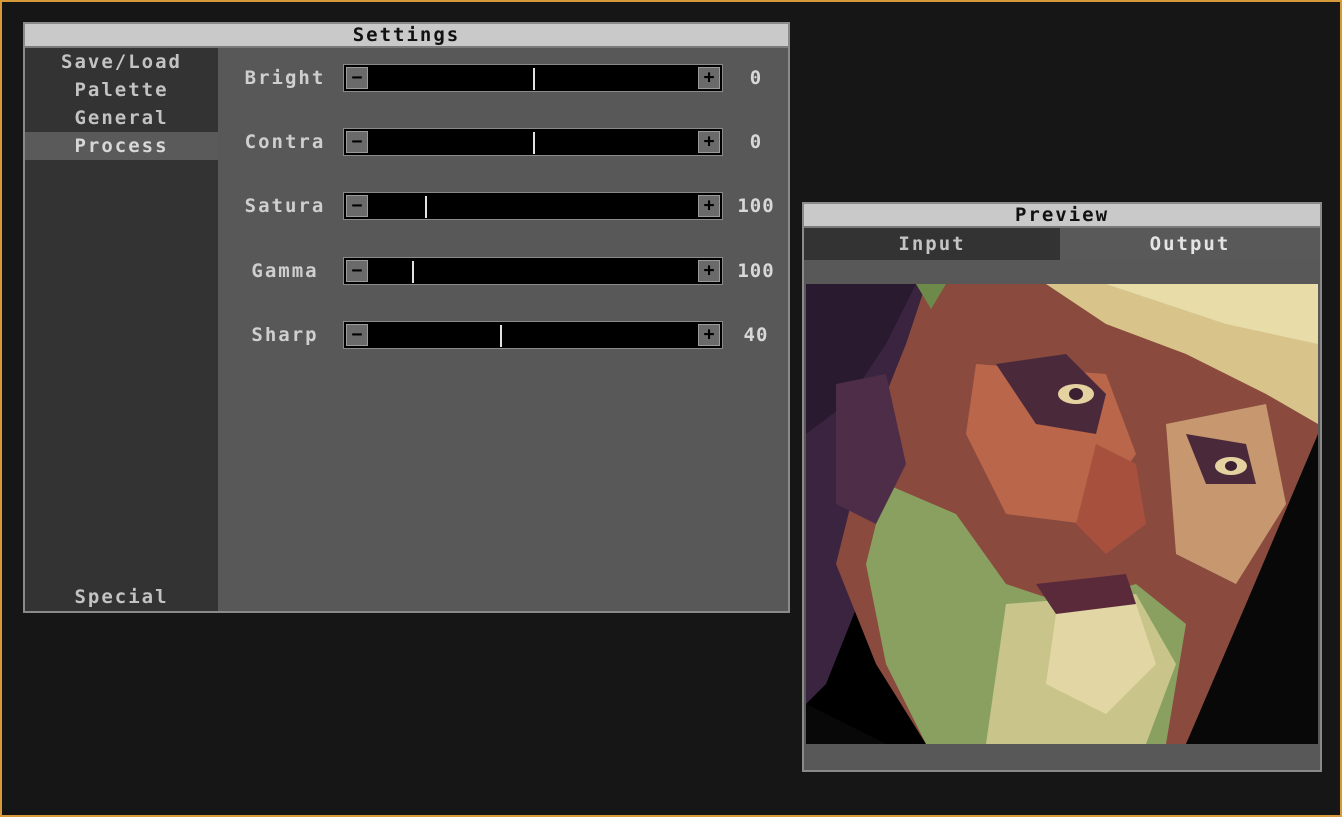 Image resolution: width=1342 pixels, height=817 pixels. What do you see at coordinates (285, 335) in the screenshot?
I see `param-label: Sharp` at bounding box center [285, 335].